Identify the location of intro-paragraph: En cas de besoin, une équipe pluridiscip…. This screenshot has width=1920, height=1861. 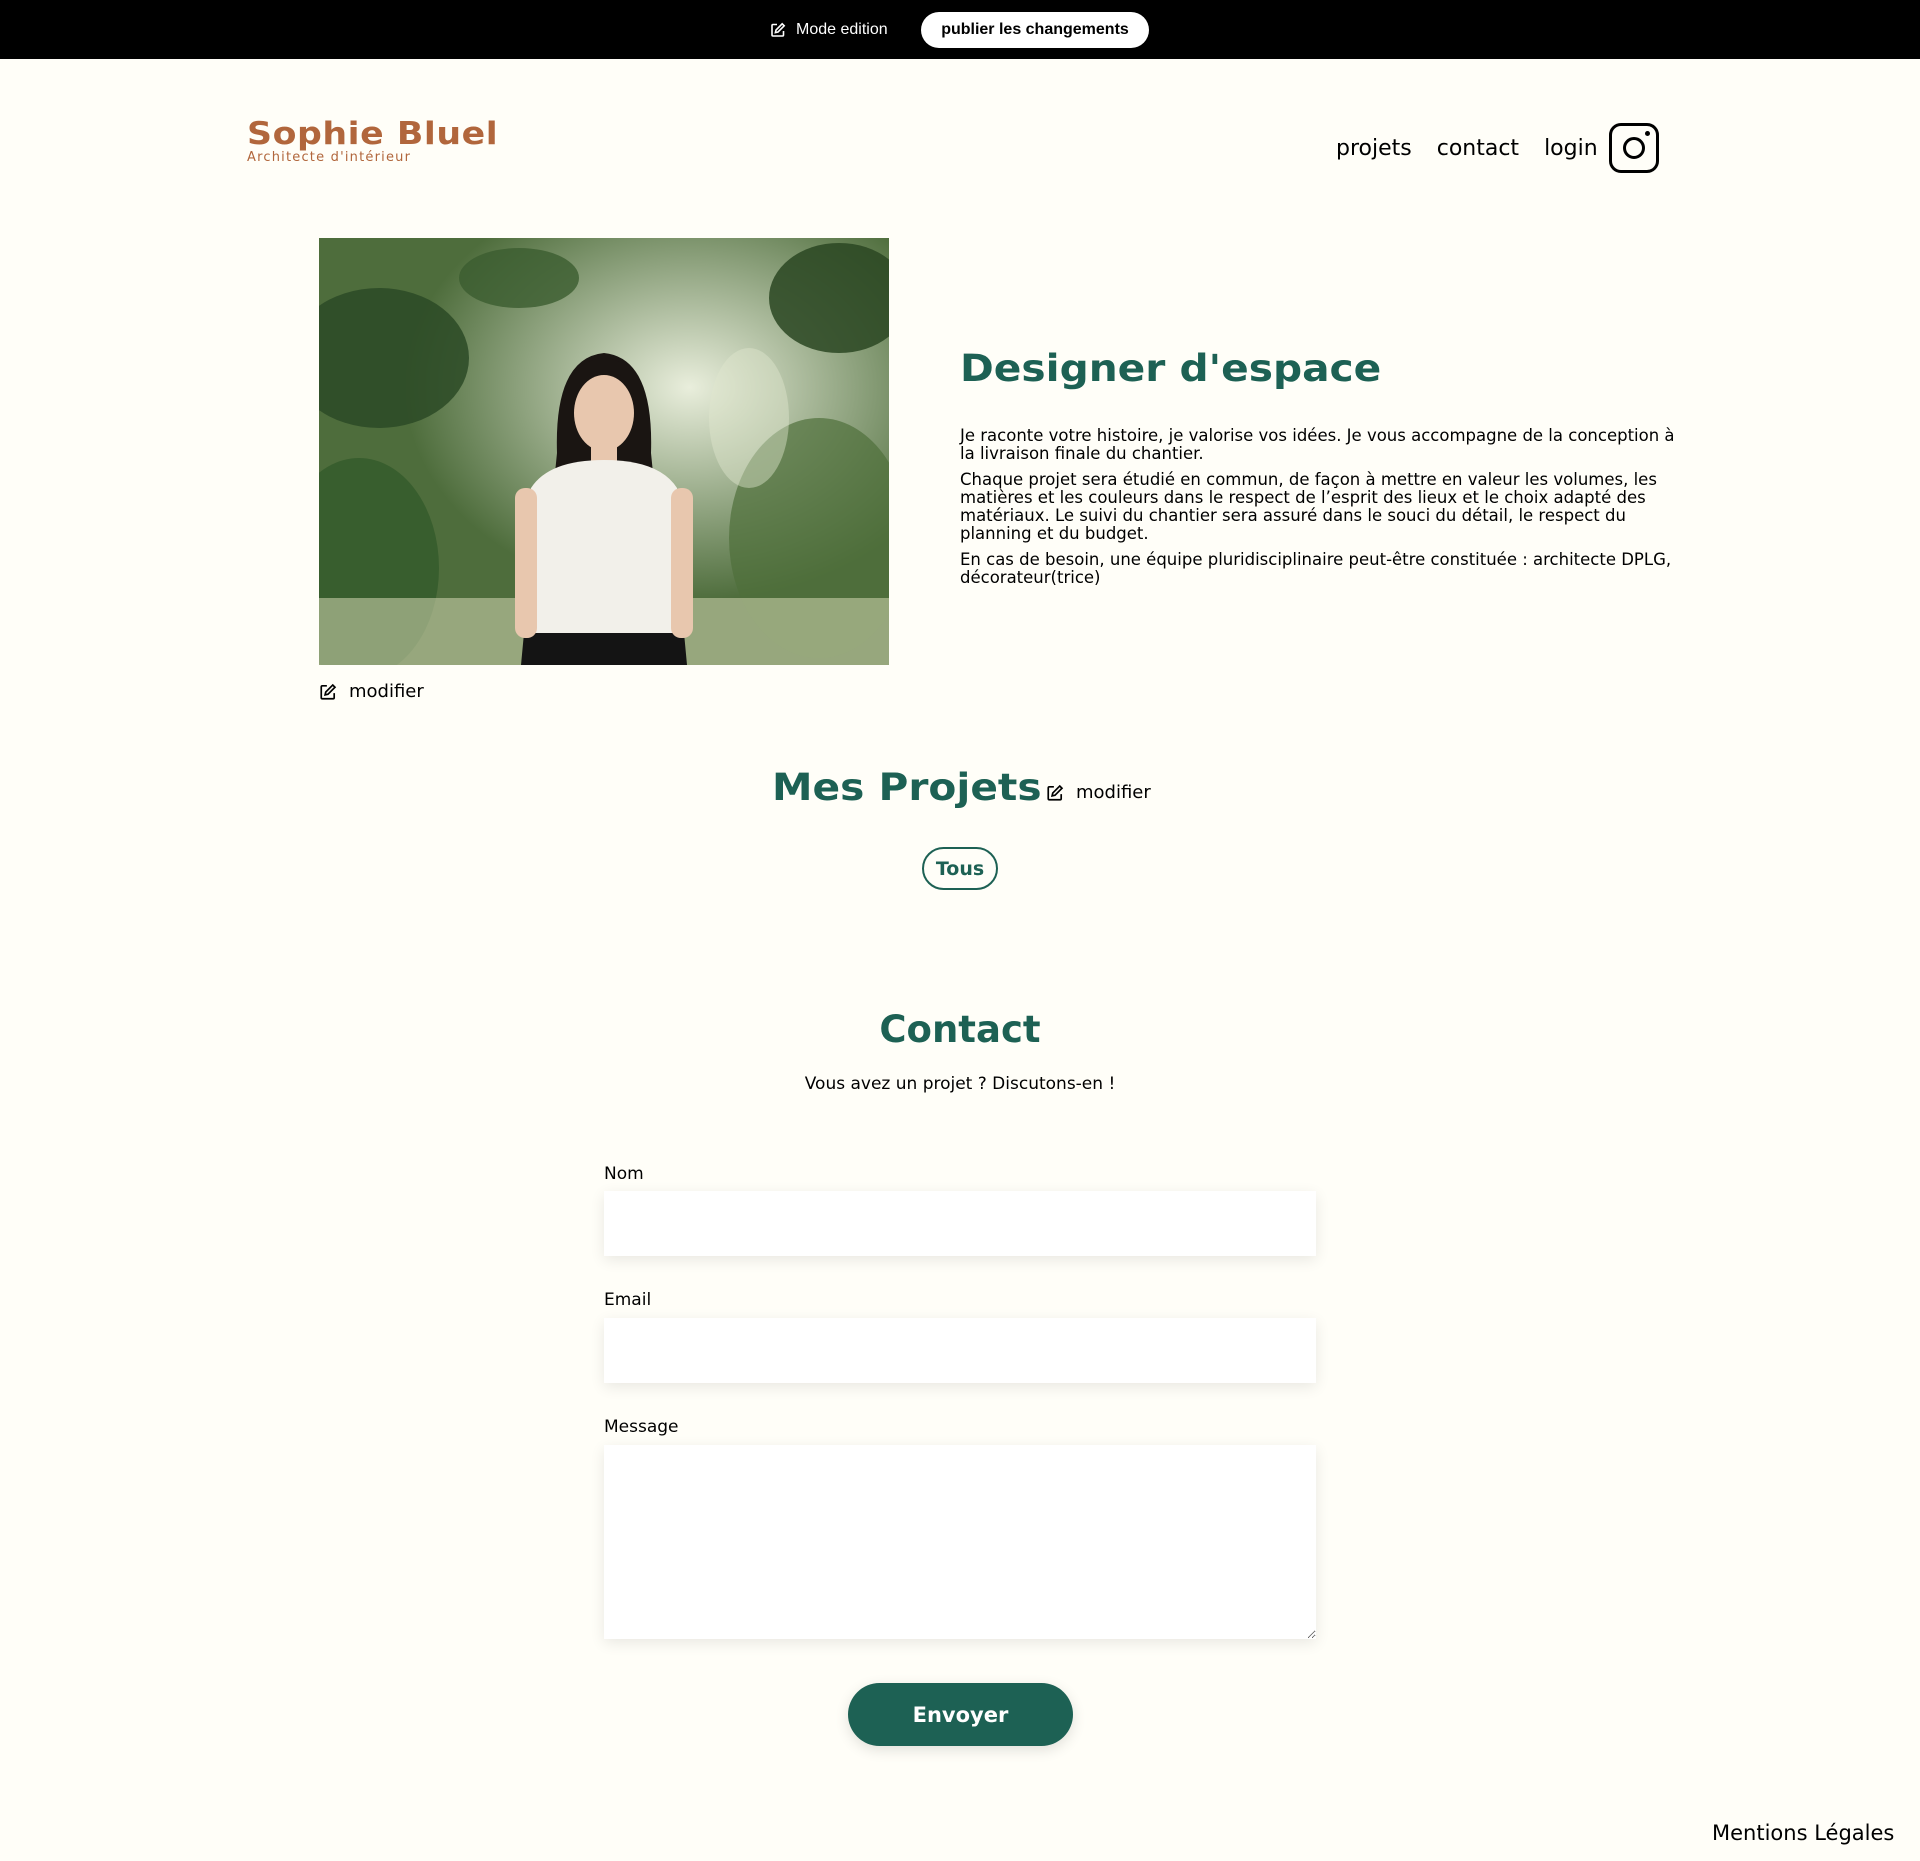
(1316, 568).